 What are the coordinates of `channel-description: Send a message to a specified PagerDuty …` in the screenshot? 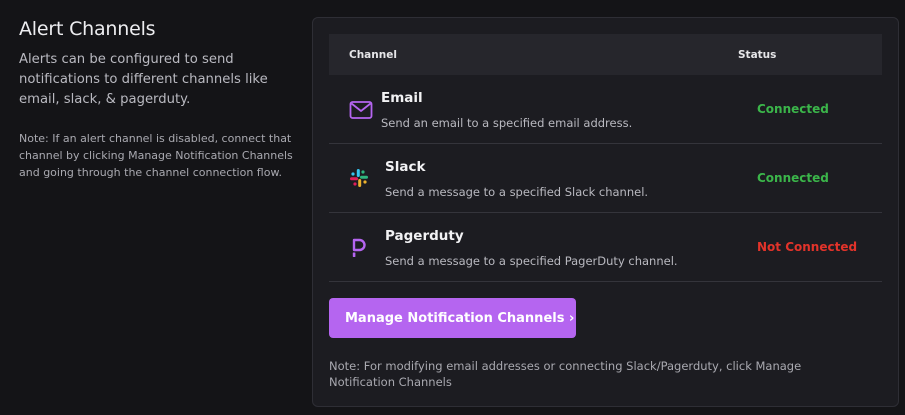 It's located at (531, 261).